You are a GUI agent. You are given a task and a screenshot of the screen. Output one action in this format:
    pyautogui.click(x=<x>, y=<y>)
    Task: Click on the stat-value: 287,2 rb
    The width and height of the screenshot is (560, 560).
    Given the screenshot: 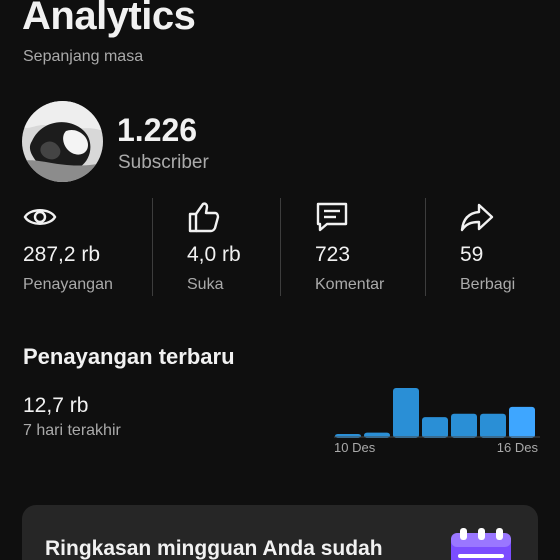 What is the action you would take?
    pyautogui.click(x=62, y=254)
    